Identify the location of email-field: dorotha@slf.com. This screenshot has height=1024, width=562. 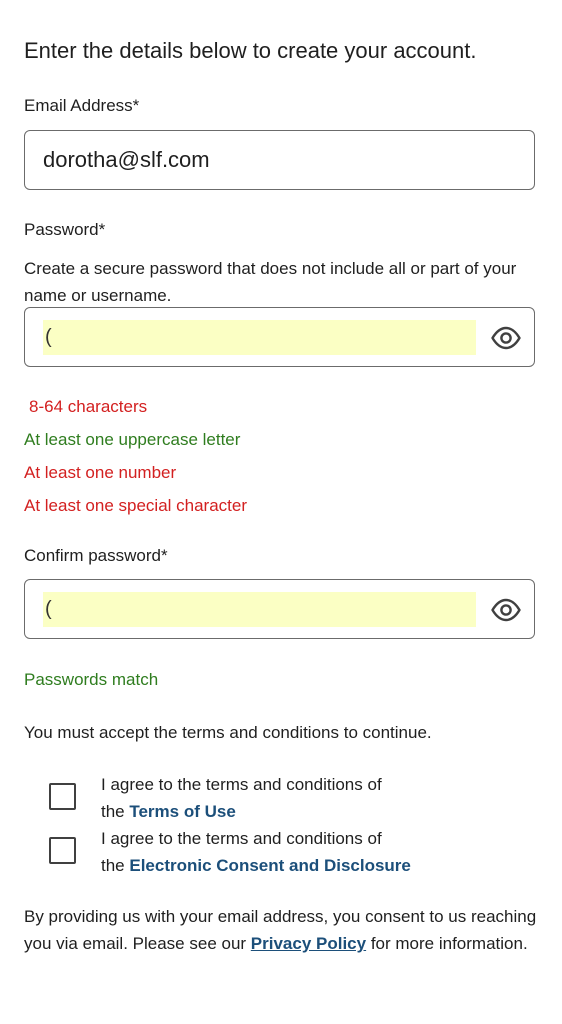
(279, 160).